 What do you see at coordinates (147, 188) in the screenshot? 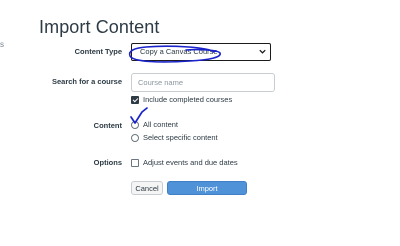
I see `cancel-button: Cancel` at bounding box center [147, 188].